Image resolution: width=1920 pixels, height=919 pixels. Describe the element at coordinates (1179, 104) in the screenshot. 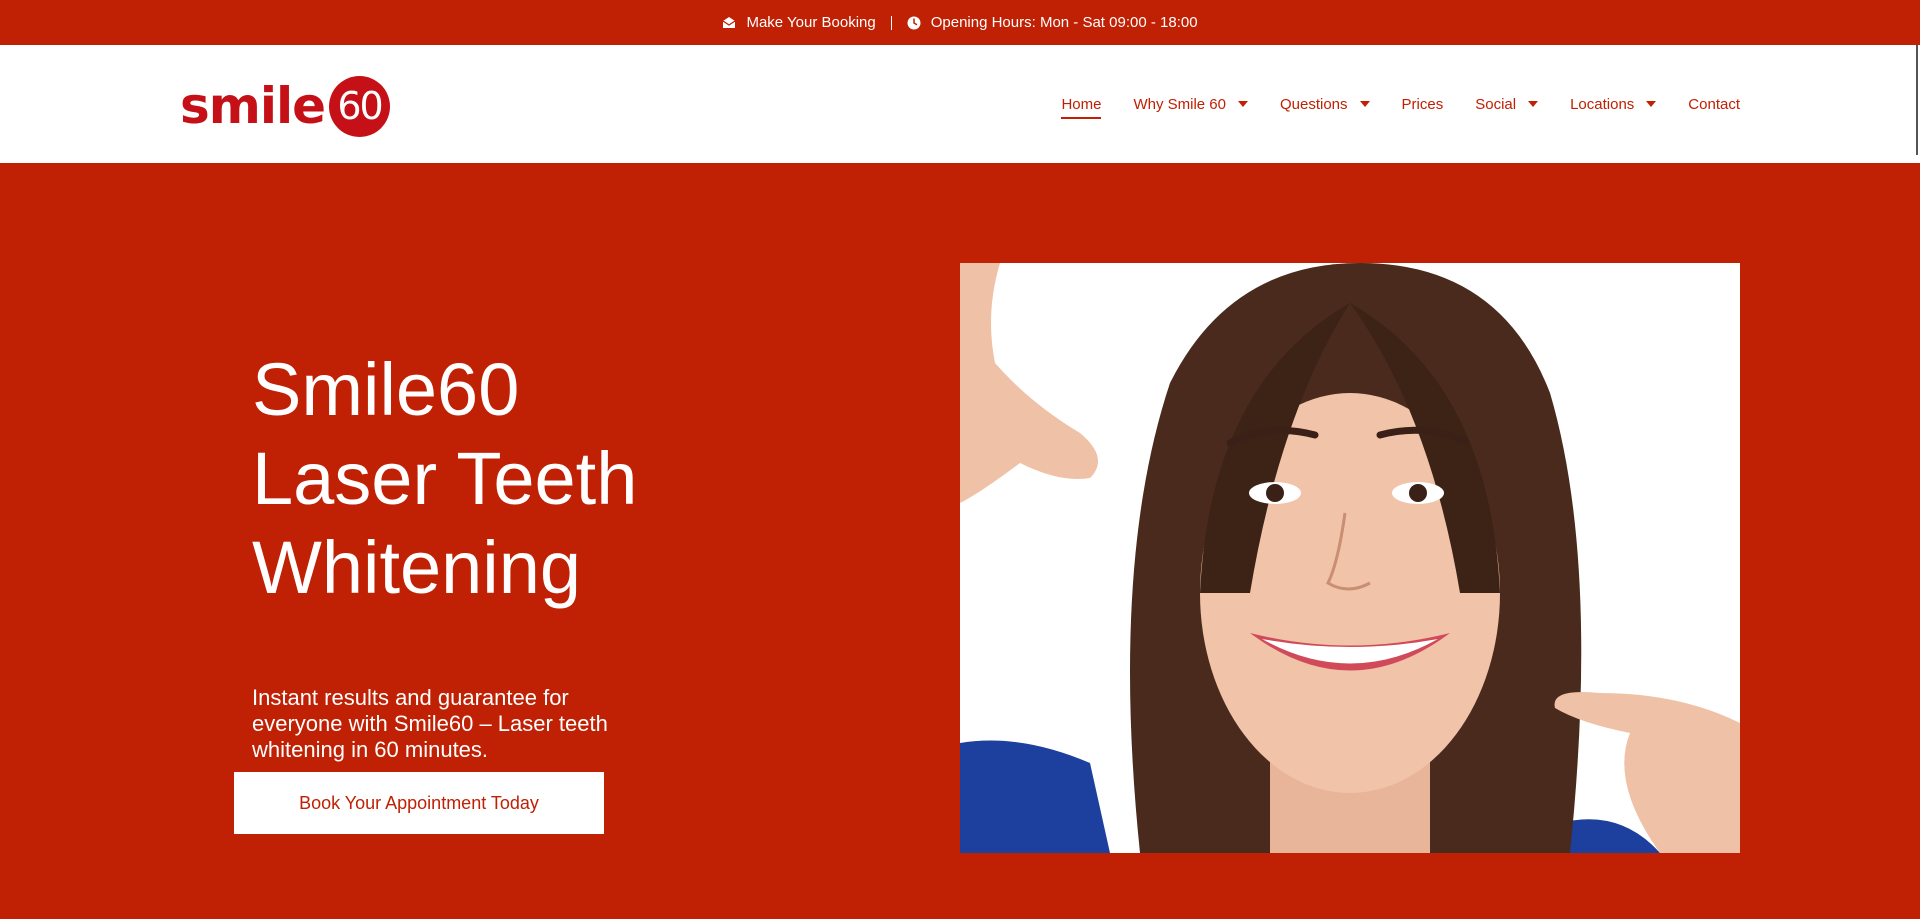

I see `nav-item-label: Why Smile 60` at that location.